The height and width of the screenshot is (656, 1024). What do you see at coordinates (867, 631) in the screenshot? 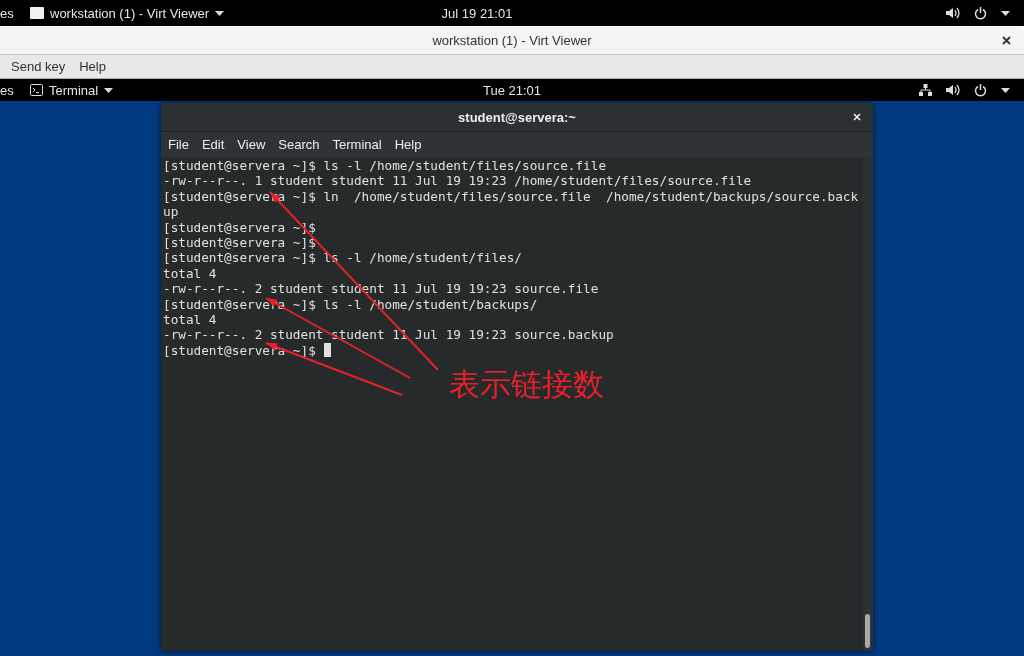
I see `scrollbar-thumb` at bounding box center [867, 631].